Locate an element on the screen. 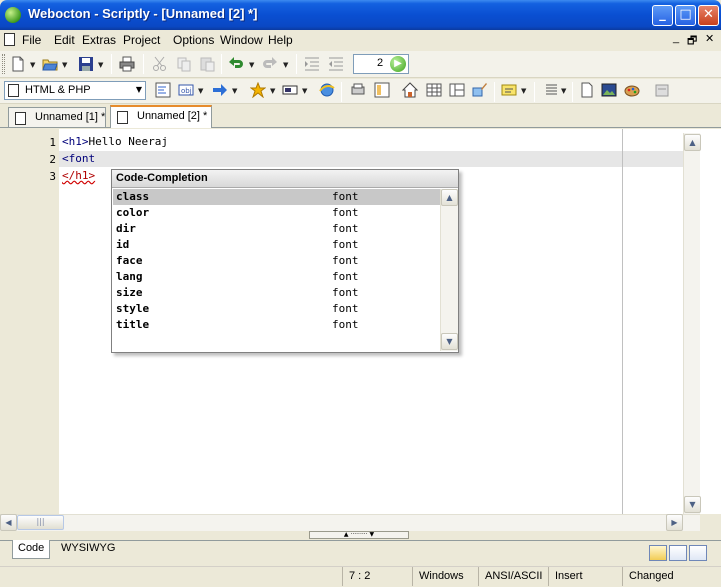 This screenshot has height=587, width=721. object-dropdown-icon: ▼ is located at coordinates (200, 91).